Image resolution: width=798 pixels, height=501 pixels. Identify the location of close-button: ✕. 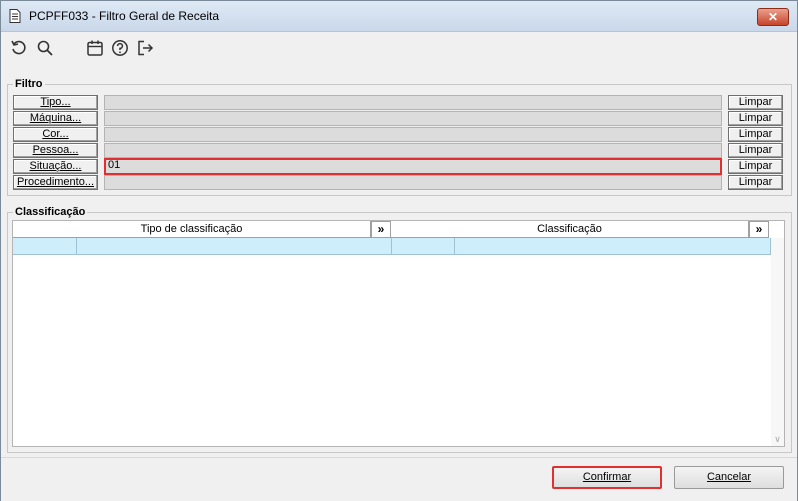
(773, 17).